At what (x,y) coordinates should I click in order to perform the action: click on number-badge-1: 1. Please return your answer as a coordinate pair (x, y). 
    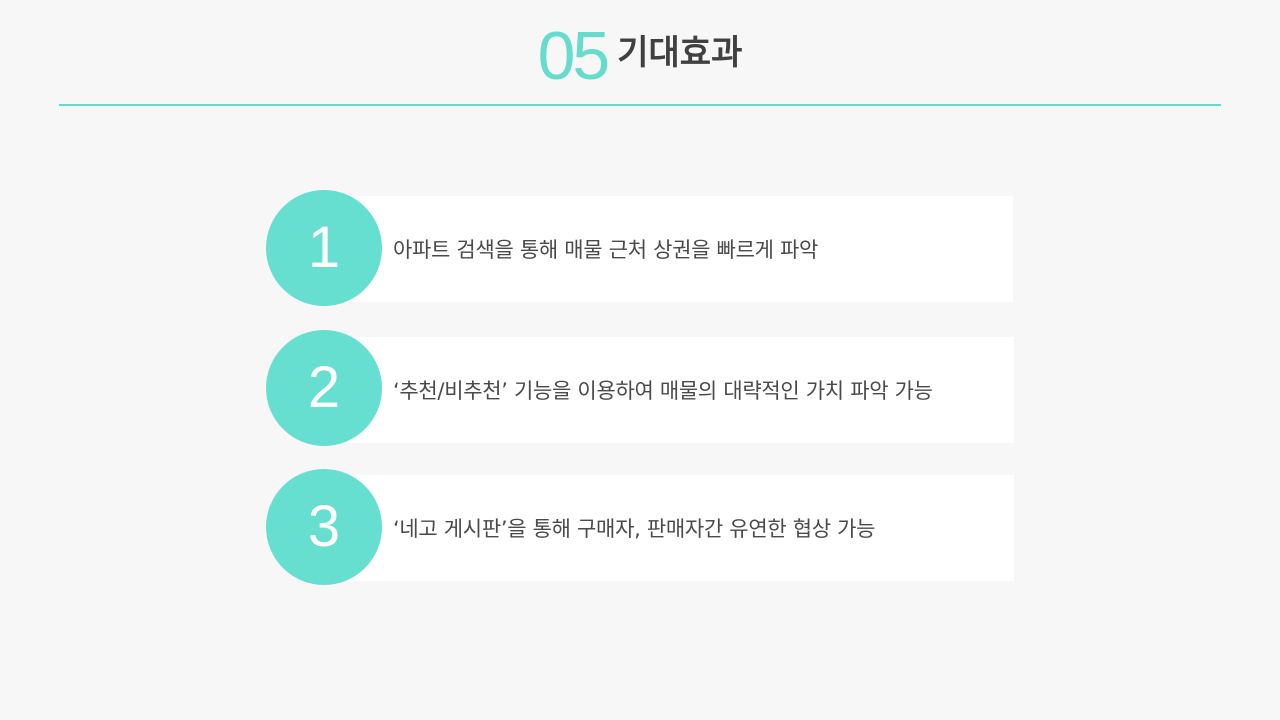
    Looking at the image, I should click on (324, 248).